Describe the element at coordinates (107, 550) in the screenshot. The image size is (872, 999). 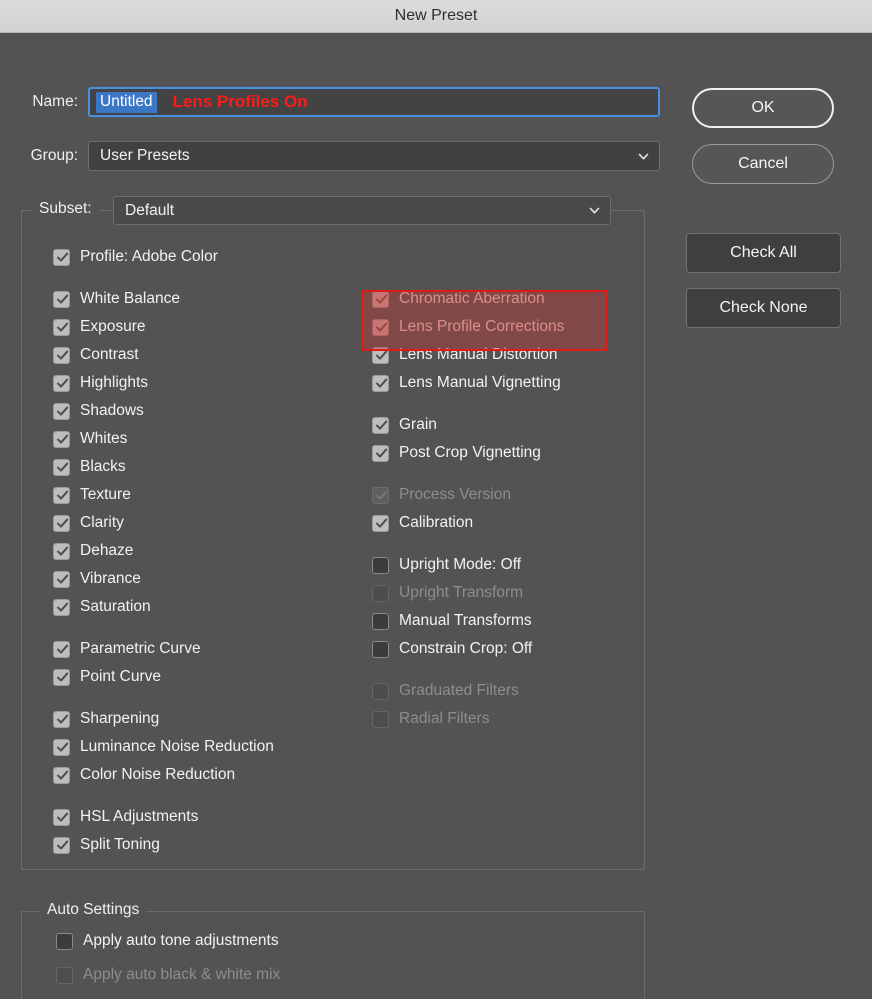
I see `checkbox-label: Dehaze` at that location.